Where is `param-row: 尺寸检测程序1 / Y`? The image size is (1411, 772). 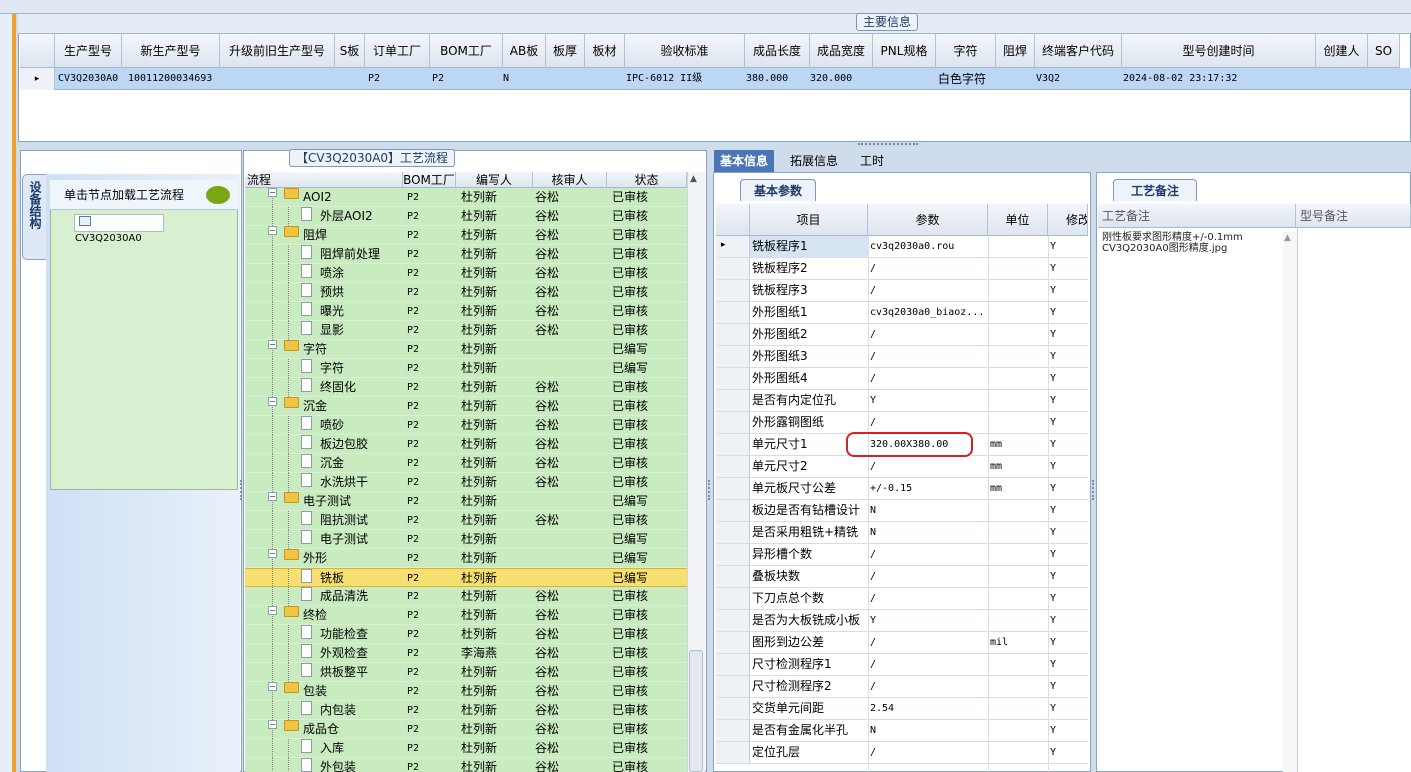
param-row: 尺寸检测程序1 / Y is located at coordinates (919, 665).